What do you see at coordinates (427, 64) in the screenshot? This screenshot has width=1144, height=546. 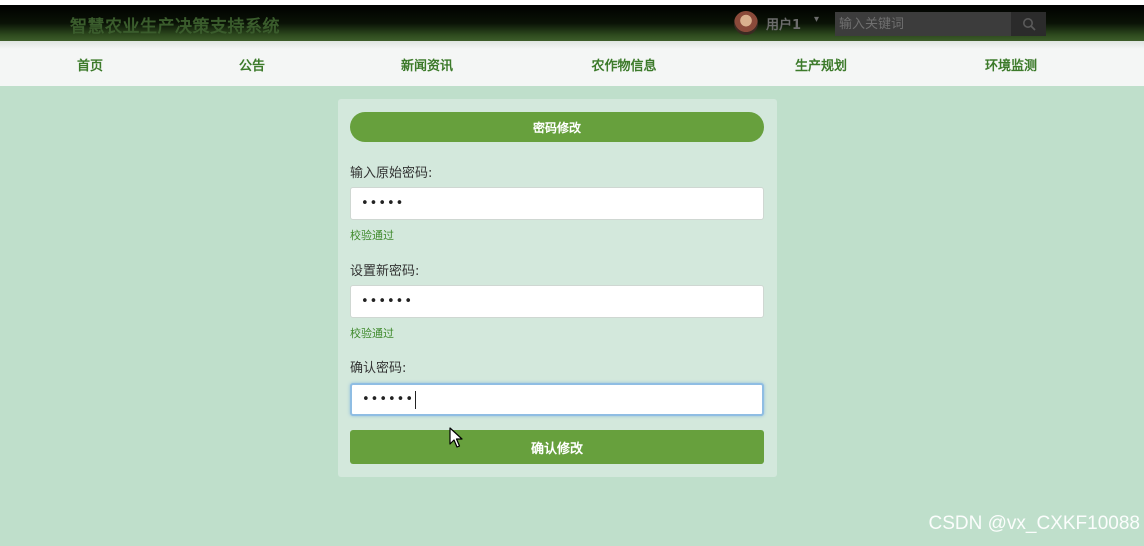 I see `nav-item-news: 新闻资讯` at bounding box center [427, 64].